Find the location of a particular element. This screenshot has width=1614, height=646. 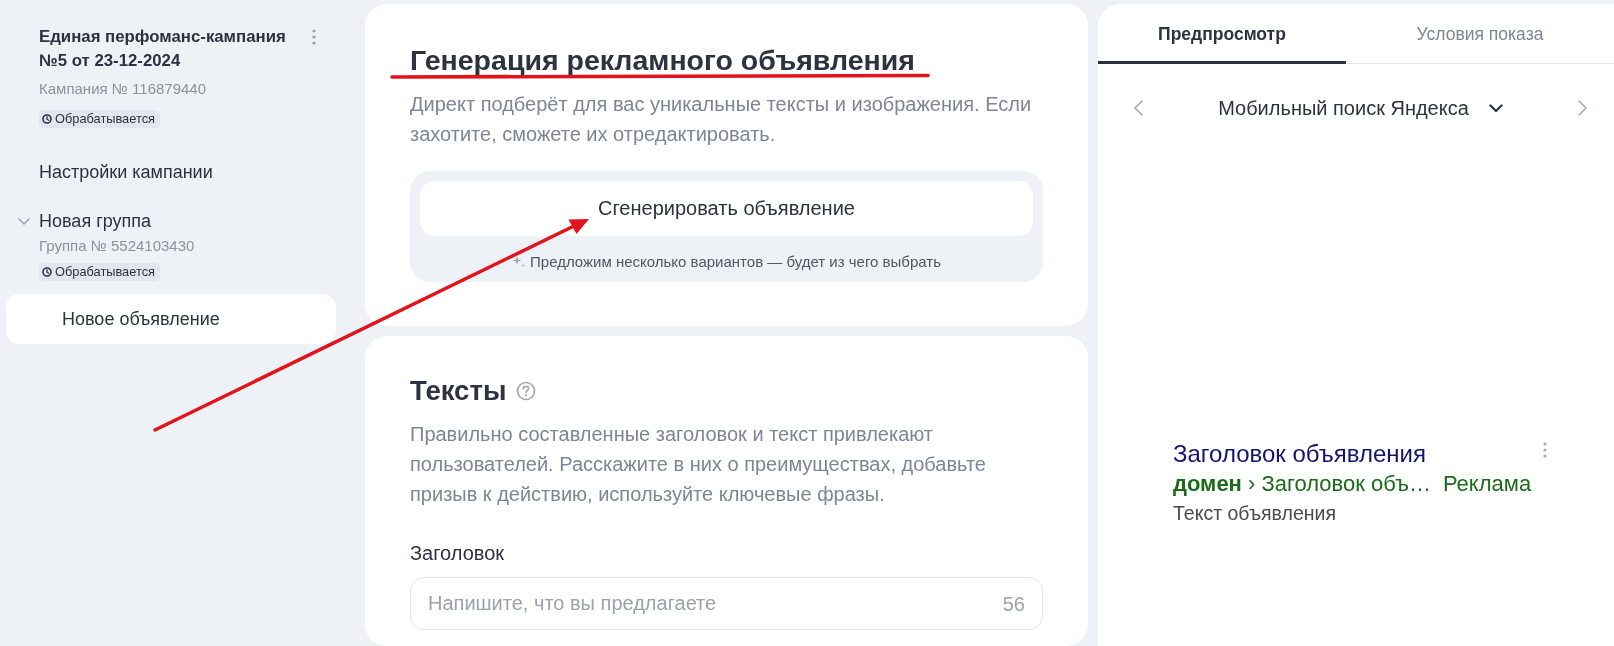

ad-title: Заголовок объявления is located at coordinates (1299, 454).